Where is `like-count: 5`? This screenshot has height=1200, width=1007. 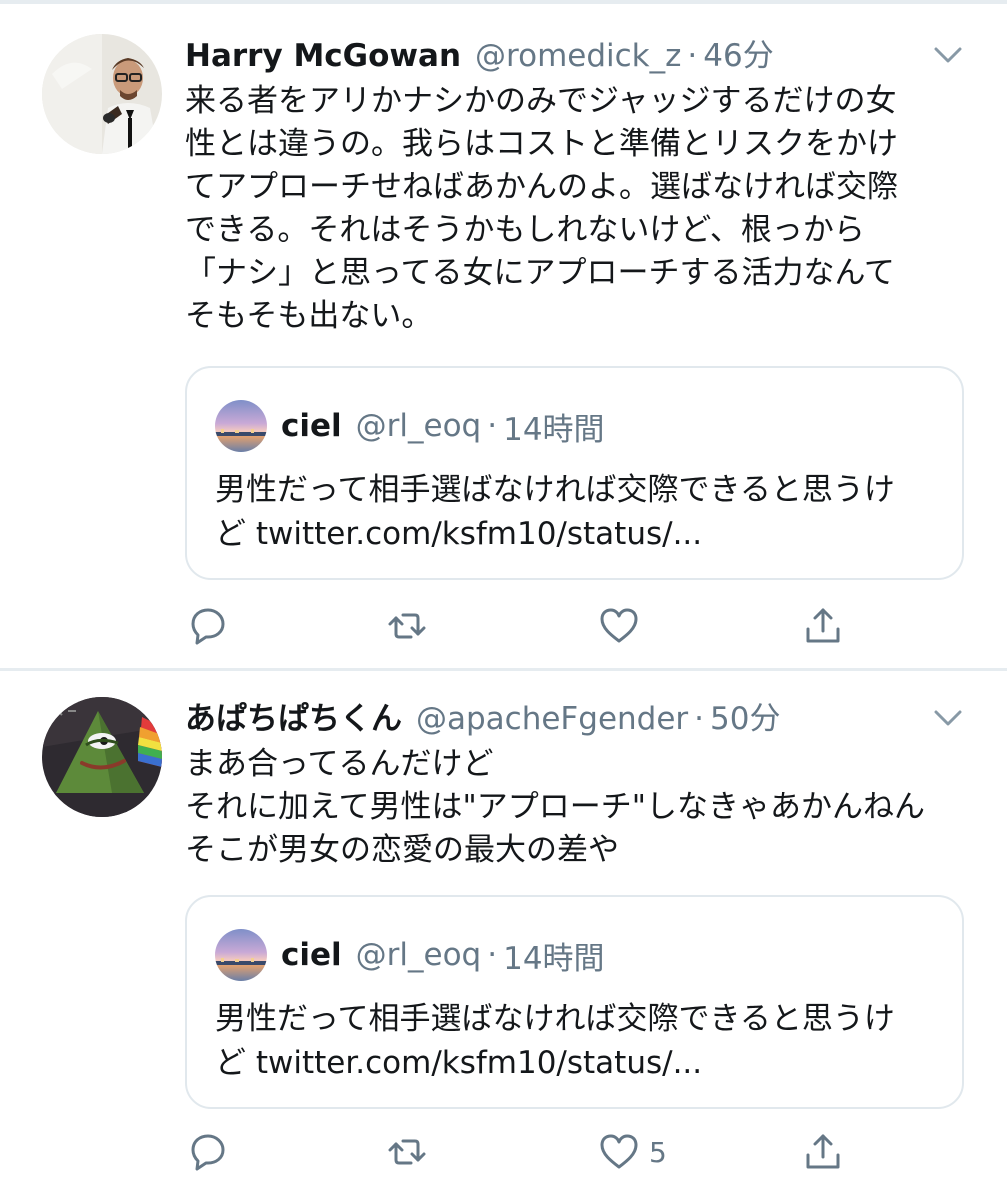 like-count: 5 is located at coordinates (658, 1152).